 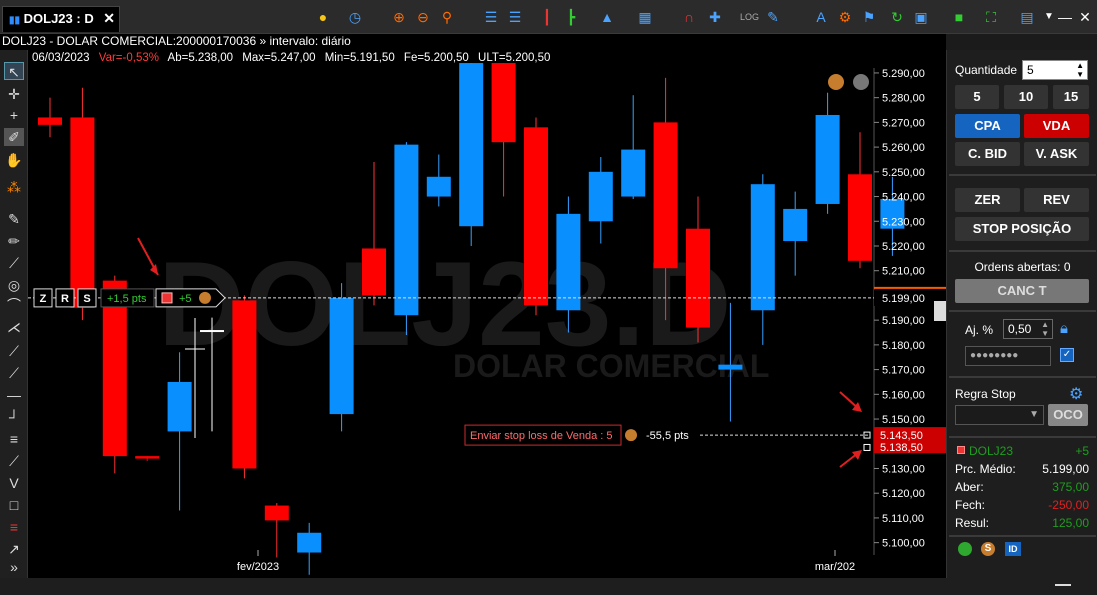 What do you see at coordinates (987, 200) in the screenshot?
I see `zero-button: ZER` at bounding box center [987, 200].